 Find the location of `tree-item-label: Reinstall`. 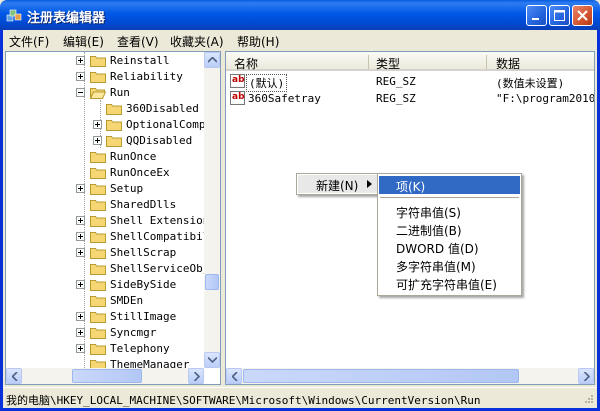

tree-item-label: Reinstall is located at coordinates (140, 60).